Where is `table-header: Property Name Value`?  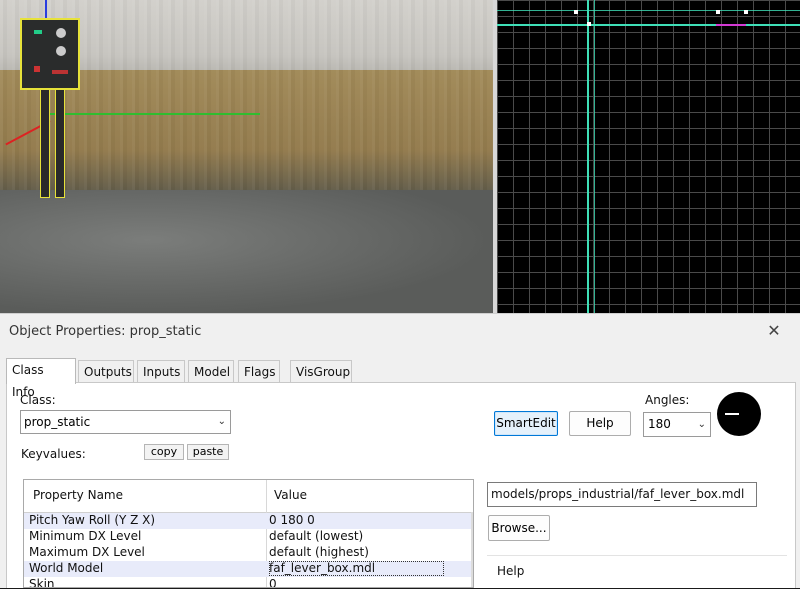
table-header: Property Name Value is located at coordinates (248, 496).